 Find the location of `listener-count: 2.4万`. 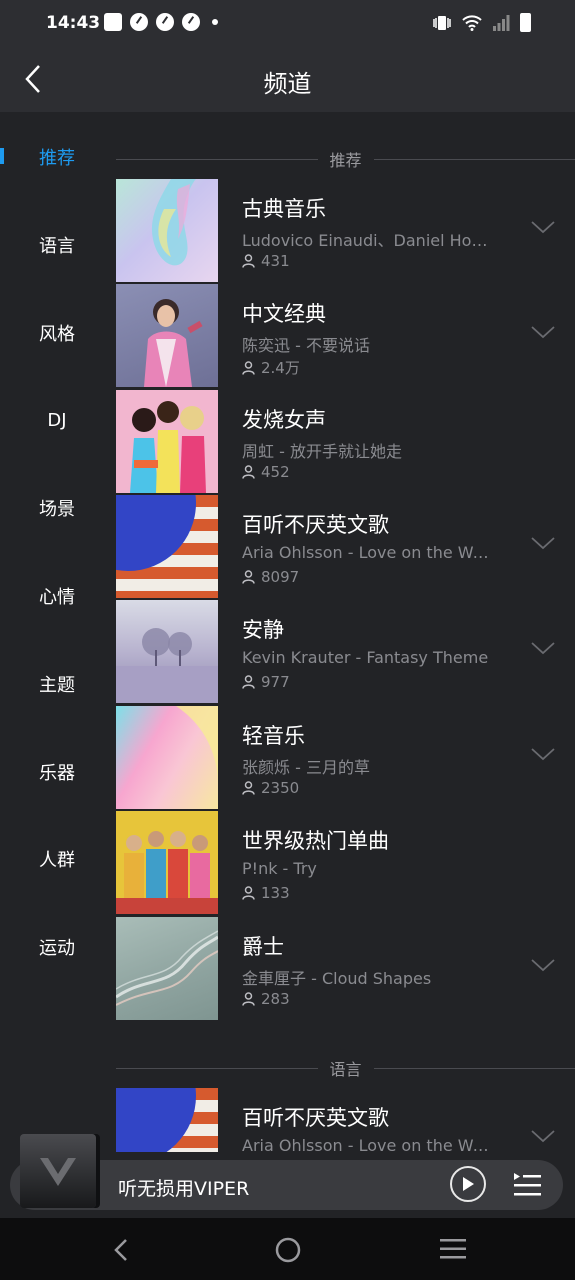

listener-count: 2.4万 is located at coordinates (280, 368).